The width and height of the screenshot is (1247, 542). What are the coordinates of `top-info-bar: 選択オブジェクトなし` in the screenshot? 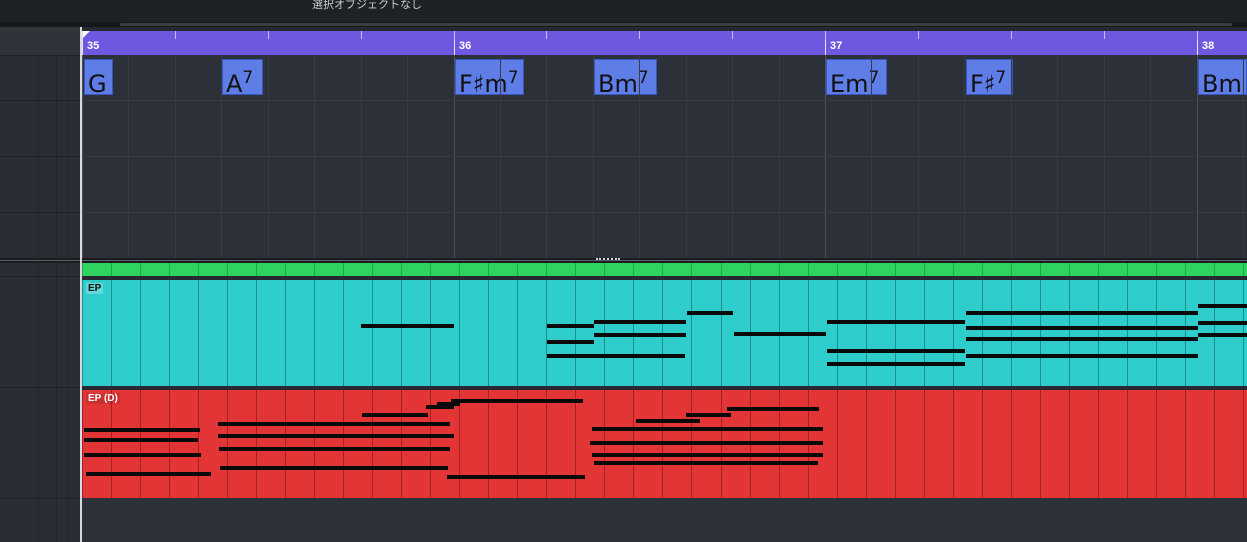 It's located at (623, 11).